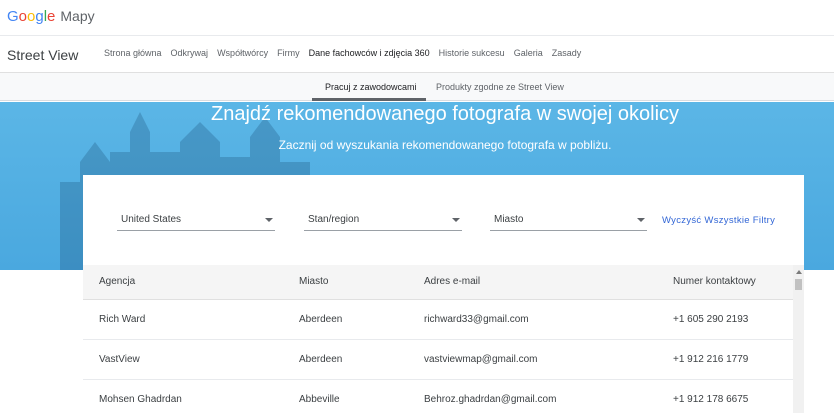 This screenshot has width=834, height=413. Describe the element at coordinates (196, 221) in the screenshot. I see `country-select: United States` at that location.